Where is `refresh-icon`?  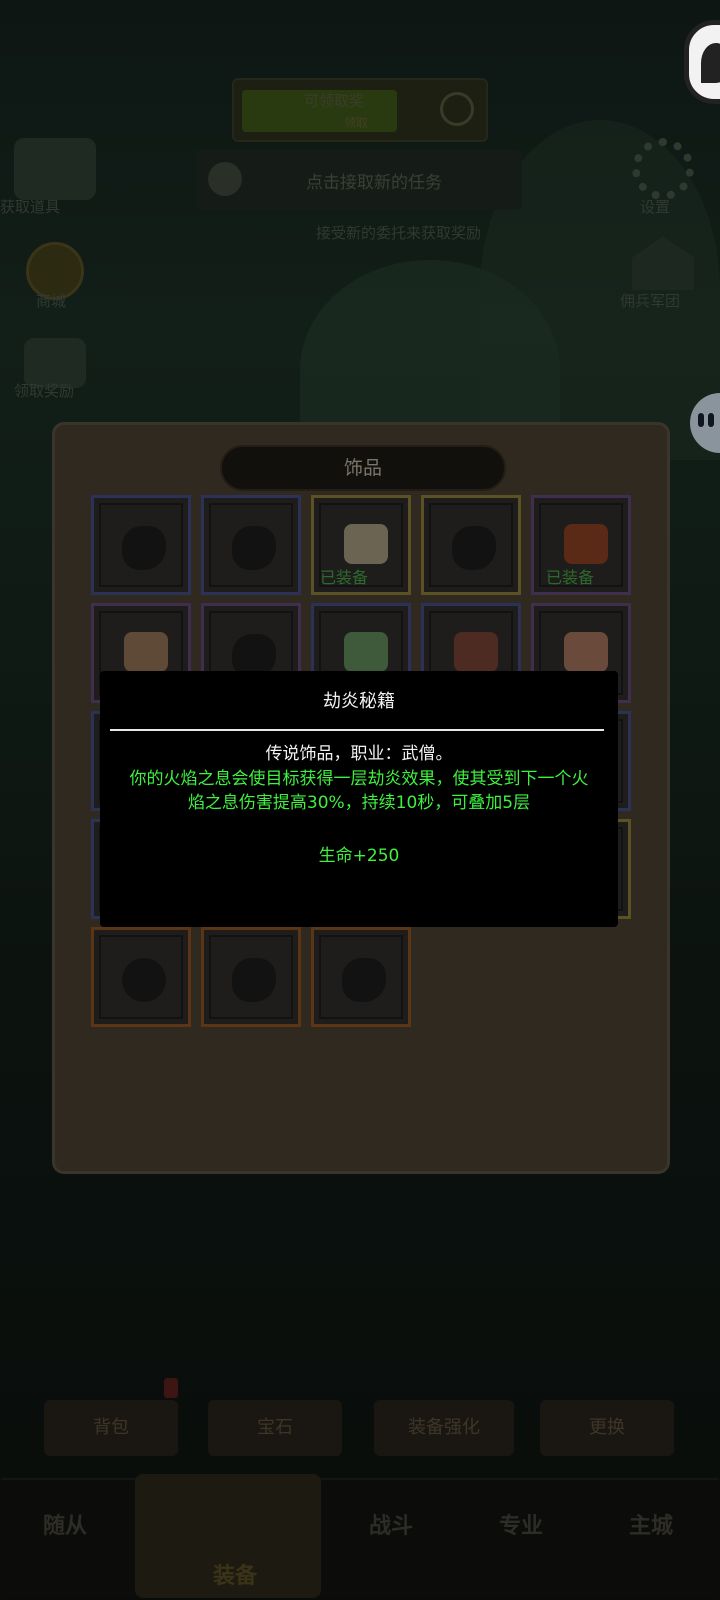 refresh-icon is located at coordinates (457, 109).